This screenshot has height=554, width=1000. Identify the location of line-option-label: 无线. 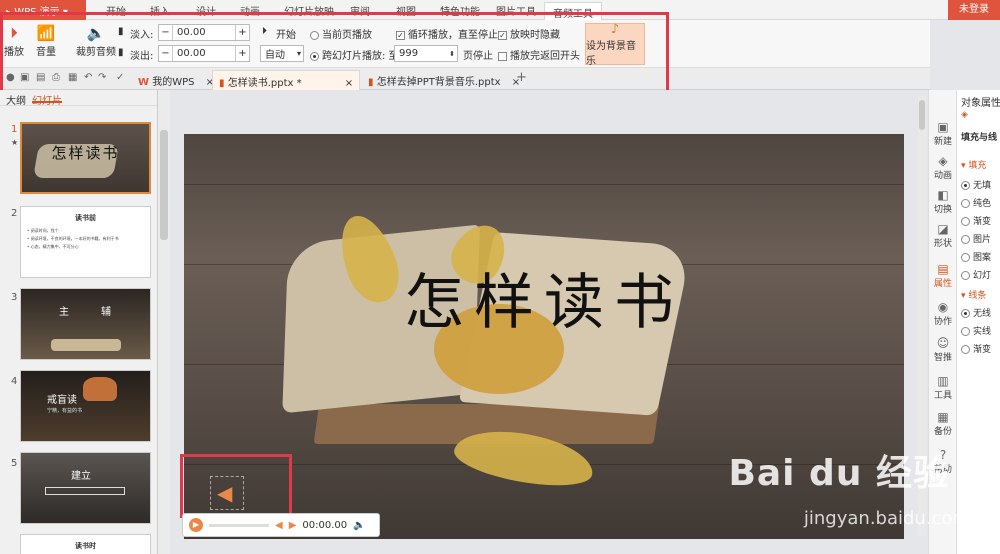
(982, 314).